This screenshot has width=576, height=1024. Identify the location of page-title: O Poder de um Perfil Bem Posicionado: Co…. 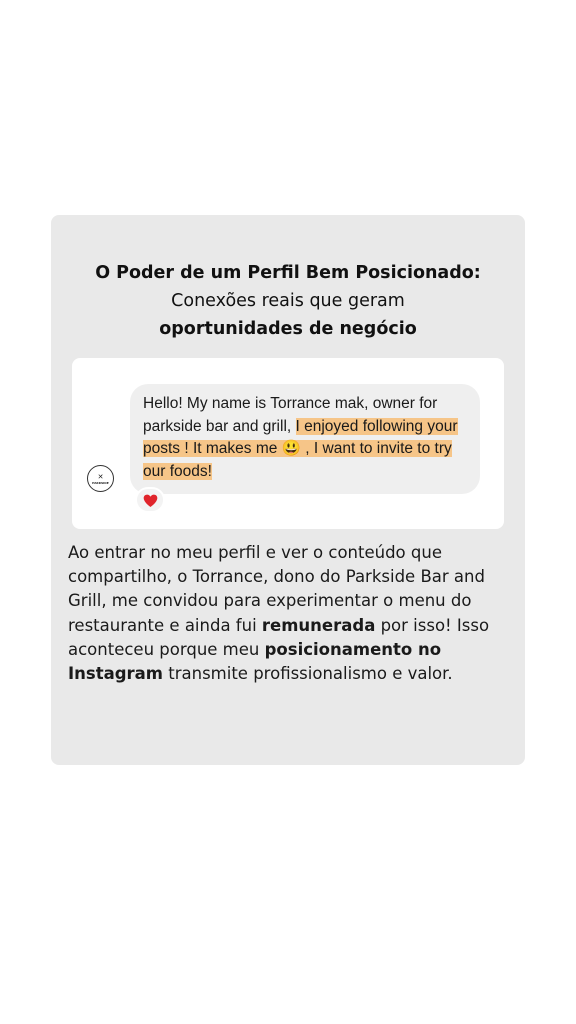
(288, 301).